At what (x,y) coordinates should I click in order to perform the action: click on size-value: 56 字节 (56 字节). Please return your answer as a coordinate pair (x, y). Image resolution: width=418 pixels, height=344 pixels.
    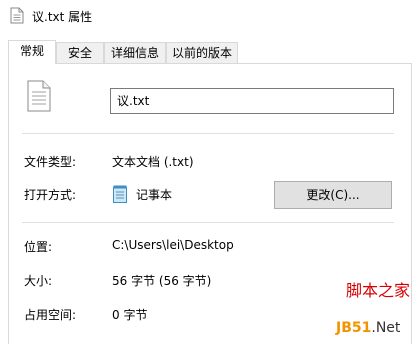
    Looking at the image, I should click on (162, 281).